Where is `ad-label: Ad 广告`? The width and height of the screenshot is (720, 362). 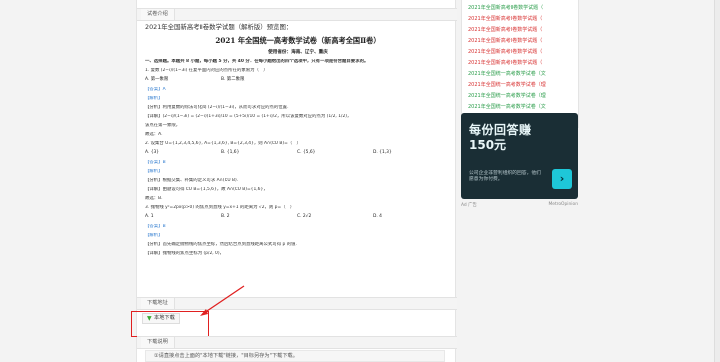
ad-label: Ad 广告 is located at coordinates (469, 205).